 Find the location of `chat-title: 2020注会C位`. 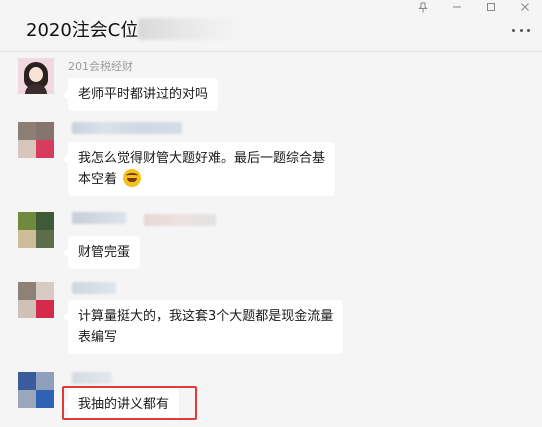

chat-title: 2020注会C位 is located at coordinates (82, 29).